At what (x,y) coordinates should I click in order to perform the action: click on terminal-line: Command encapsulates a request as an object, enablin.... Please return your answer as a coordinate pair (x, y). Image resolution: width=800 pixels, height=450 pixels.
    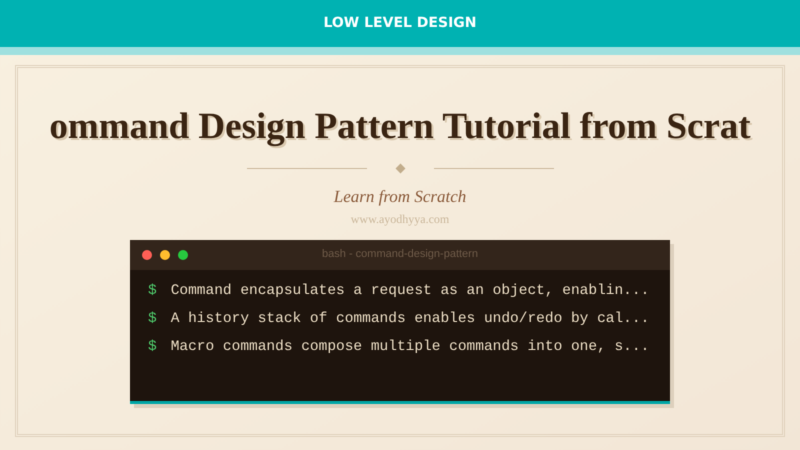
    Looking at the image, I should click on (410, 291).